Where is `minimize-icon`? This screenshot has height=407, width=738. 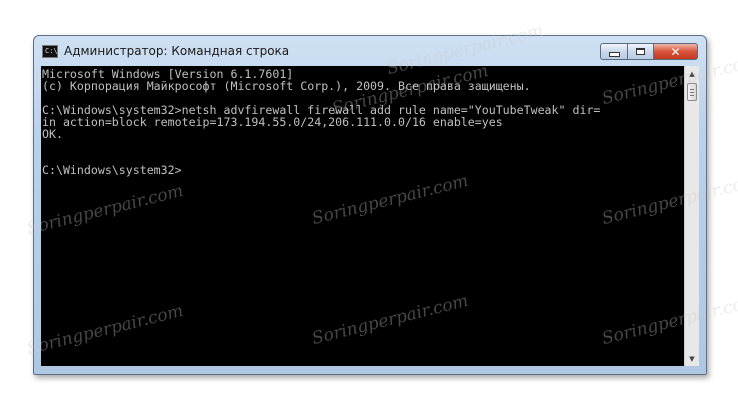 minimize-icon is located at coordinates (614, 54).